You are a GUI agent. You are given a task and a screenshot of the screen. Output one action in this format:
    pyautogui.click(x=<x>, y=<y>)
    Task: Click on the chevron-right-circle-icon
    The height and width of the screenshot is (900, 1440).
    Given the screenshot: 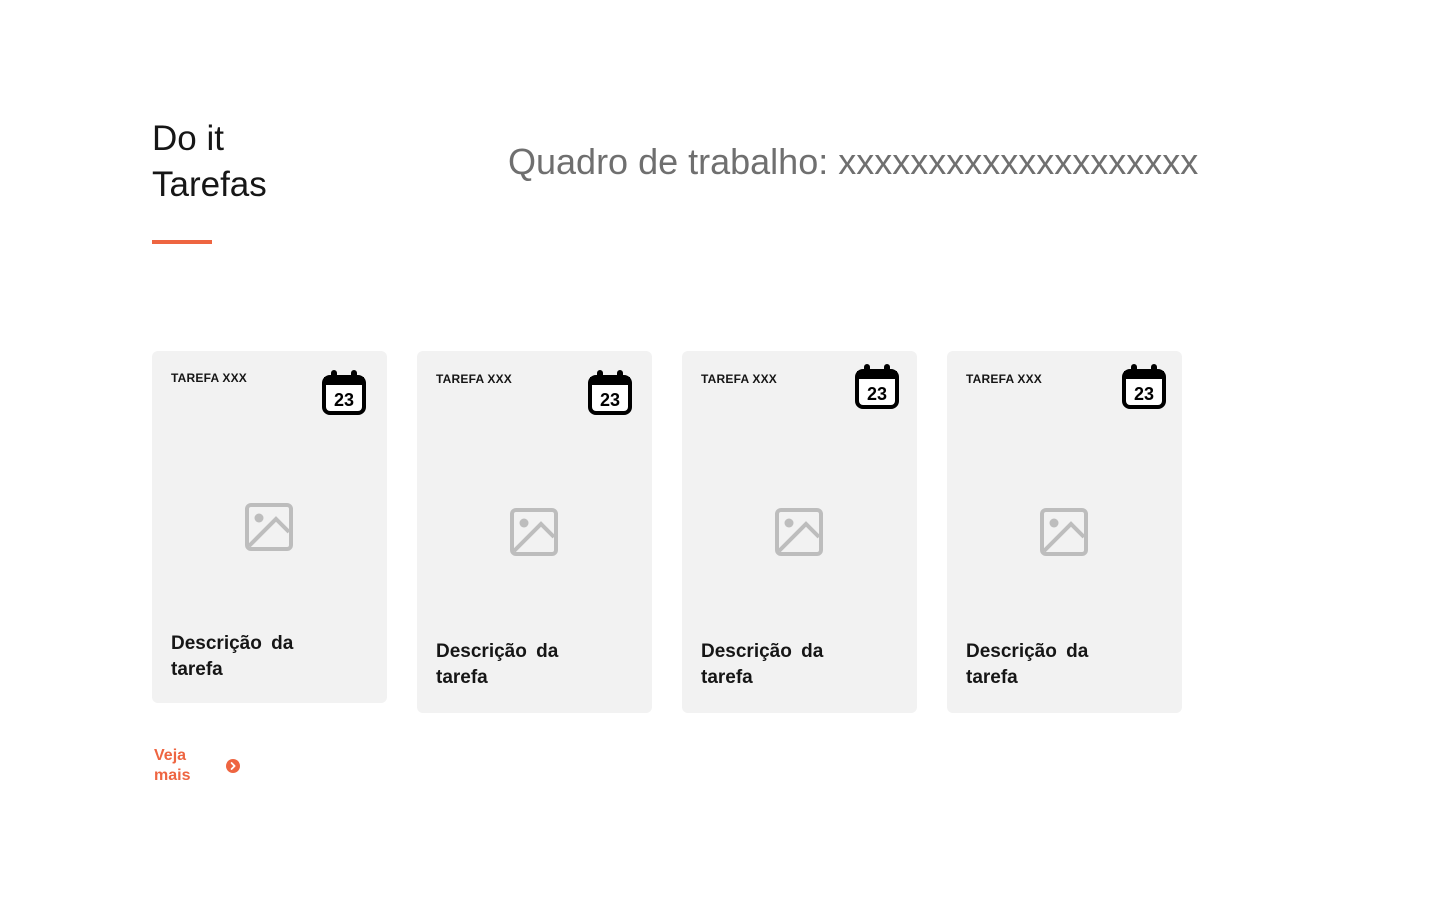 What is the action you would take?
    pyautogui.click(x=233, y=766)
    